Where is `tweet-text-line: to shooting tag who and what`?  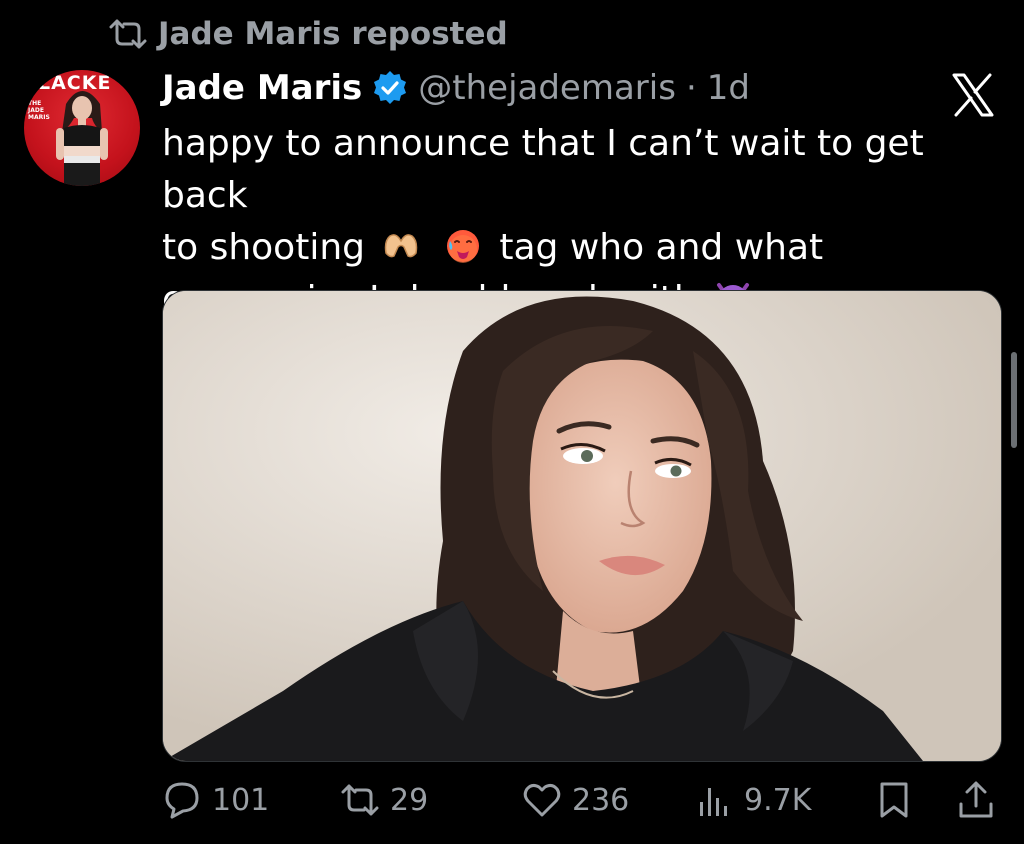 tweet-text-line: to shooting tag who and what is located at coordinates (582, 248).